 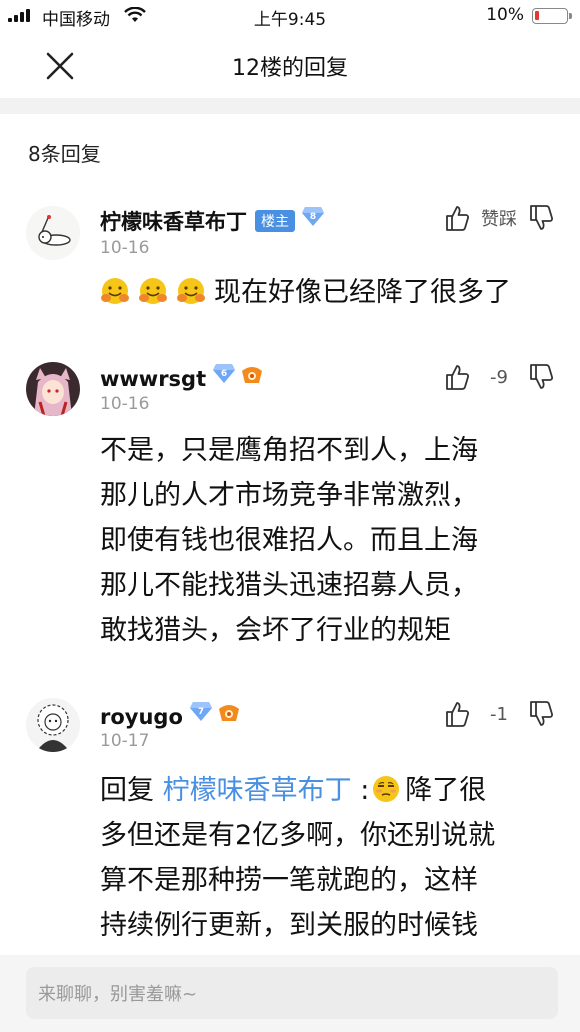 I want to click on status-bar: 中国移动 上午9:45 10%, so click(x=290, y=16).